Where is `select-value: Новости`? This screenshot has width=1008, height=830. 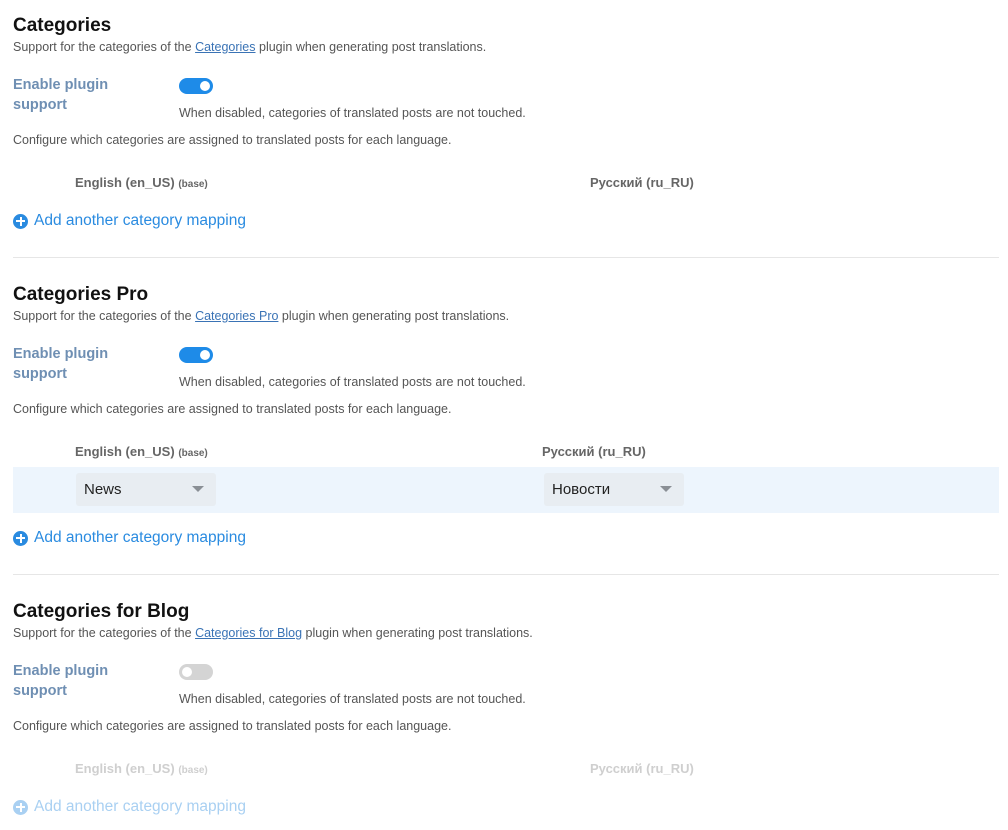
select-value: Новости is located at coordinates (581, 489).